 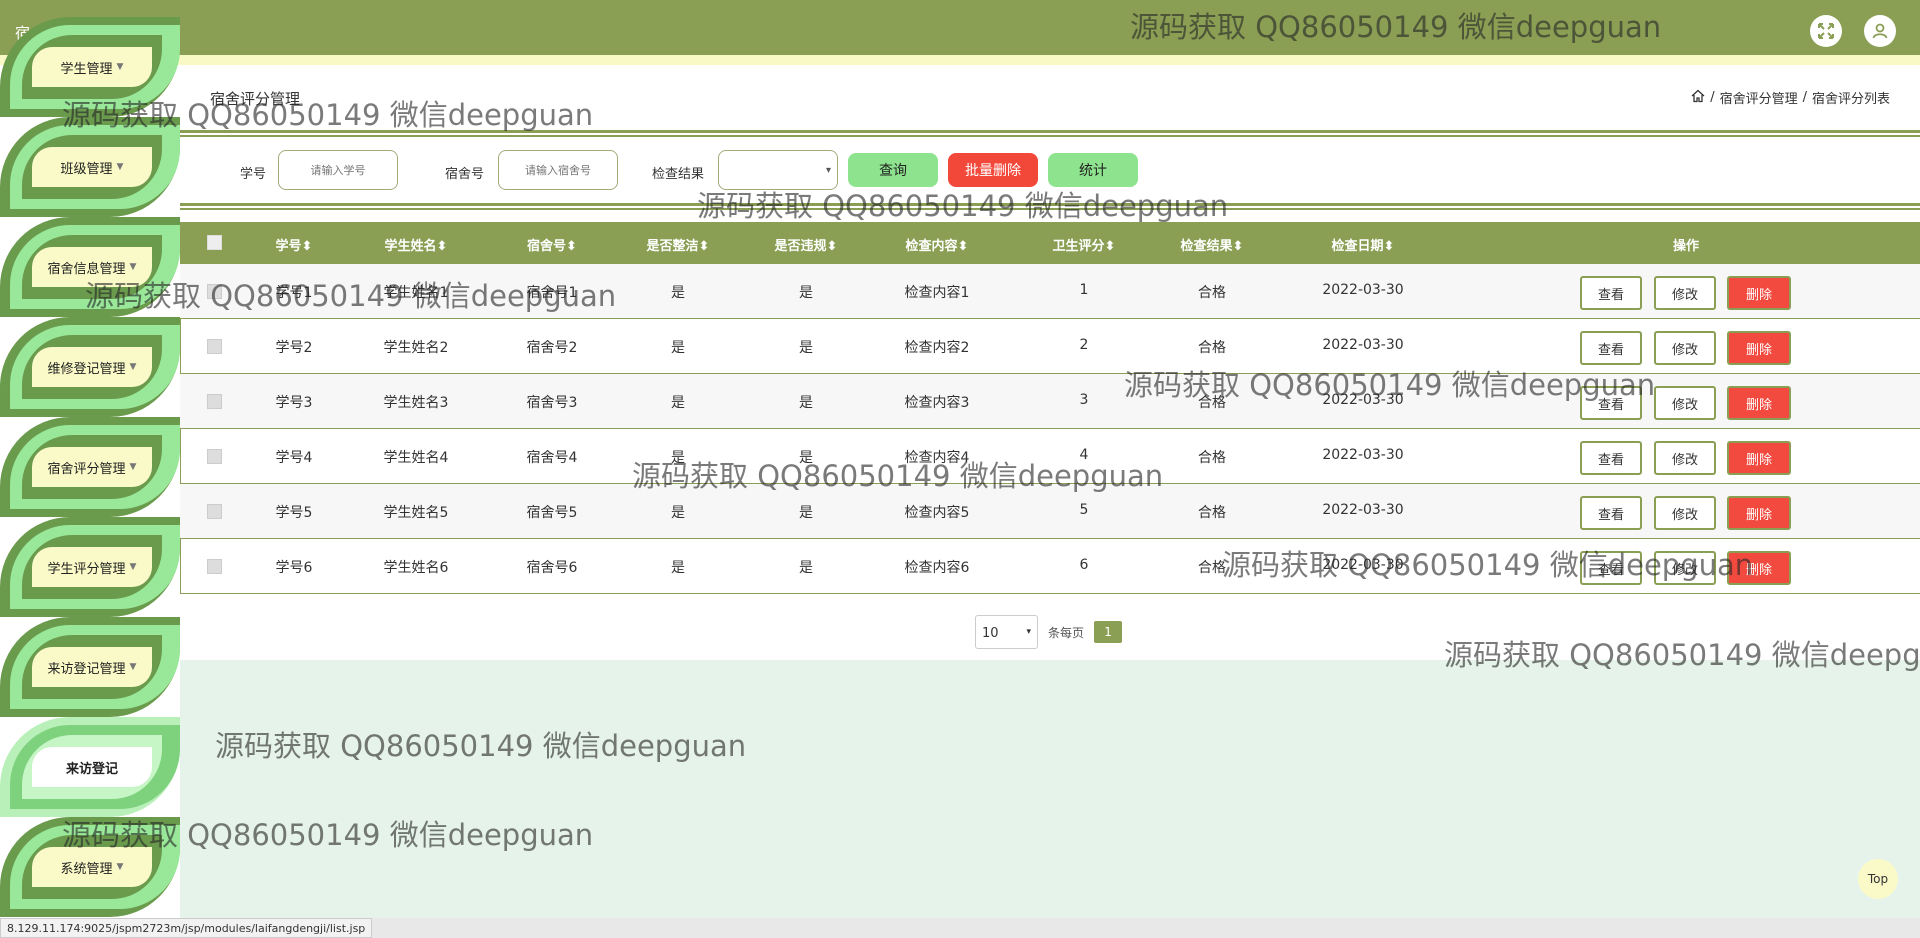 What do you see at coordinates (1759, 97) in the screenshot?
I see `breadcrumb-item: 宿舍评分管理` at bounding box center [1759, 97].